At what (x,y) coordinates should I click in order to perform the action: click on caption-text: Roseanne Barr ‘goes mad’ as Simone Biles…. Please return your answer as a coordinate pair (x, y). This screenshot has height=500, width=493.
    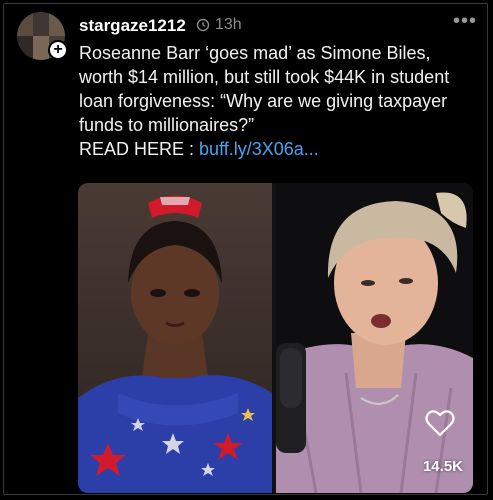
    Looking at the image, I should click on (264, 89).